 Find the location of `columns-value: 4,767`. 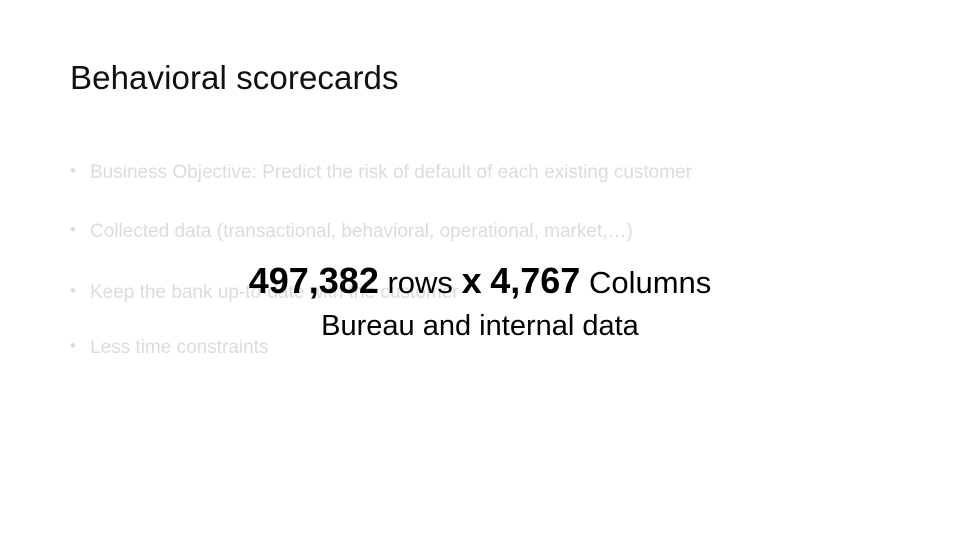

columns-value: 4,767 is located at coordinates (535, 280).